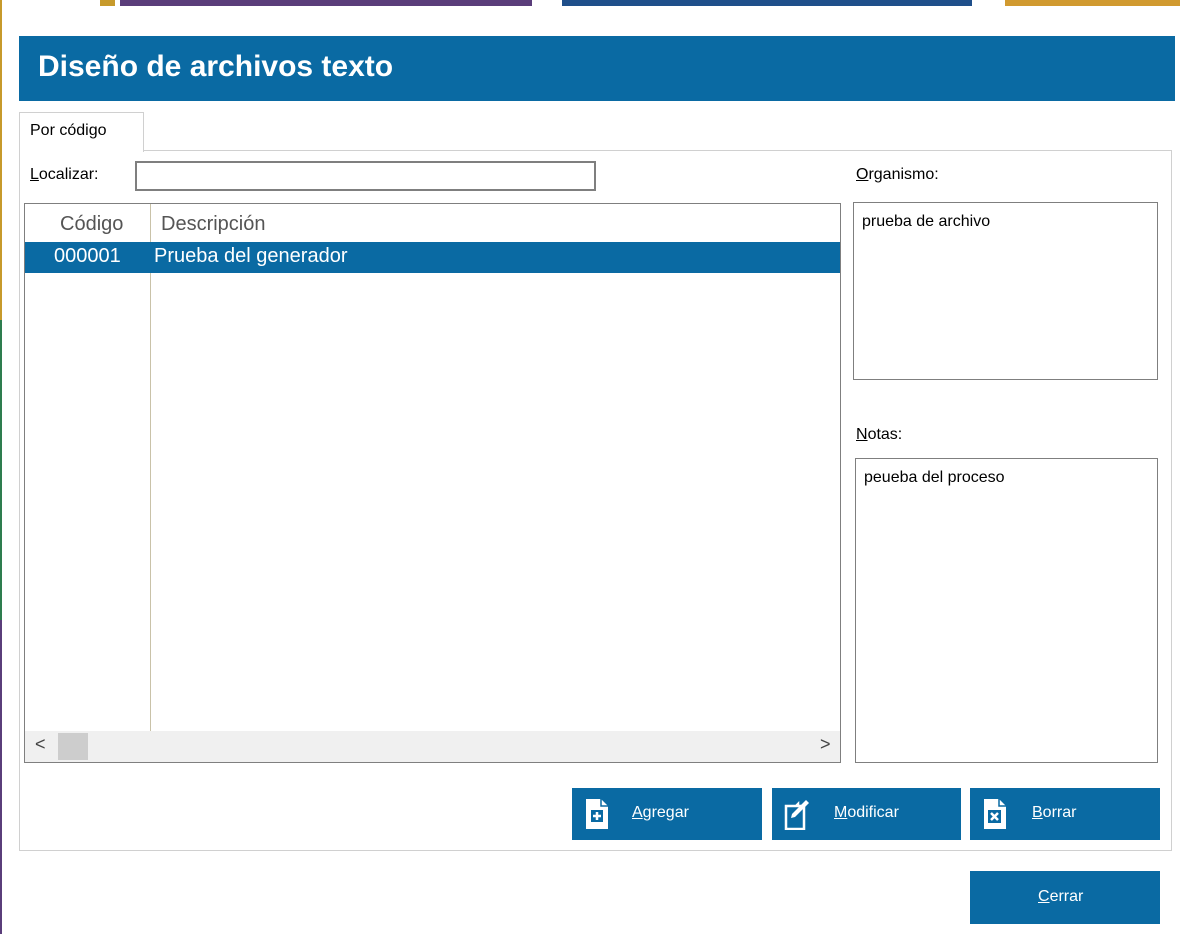 The height and width of the screenshot is (934, 1180). What do you see at coordinates (1005, 291) in the screenshot?
I see `organismo-field: prueba de archivo` at bounding box center [1005, 291].